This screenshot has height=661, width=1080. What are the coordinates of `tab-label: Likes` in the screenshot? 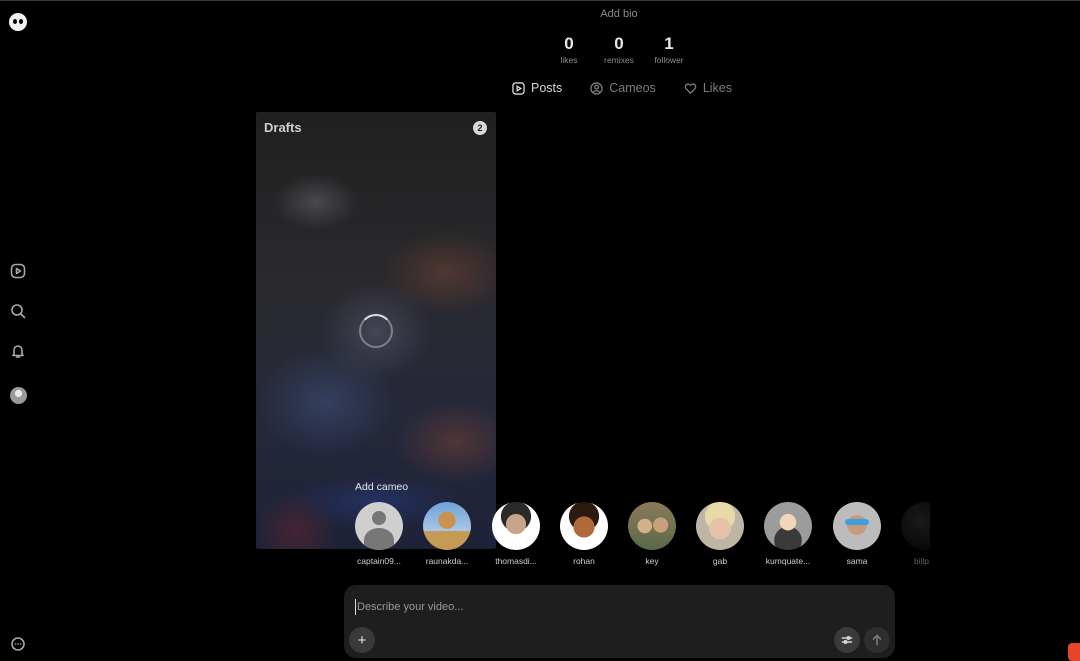 It's located at (717, 88).